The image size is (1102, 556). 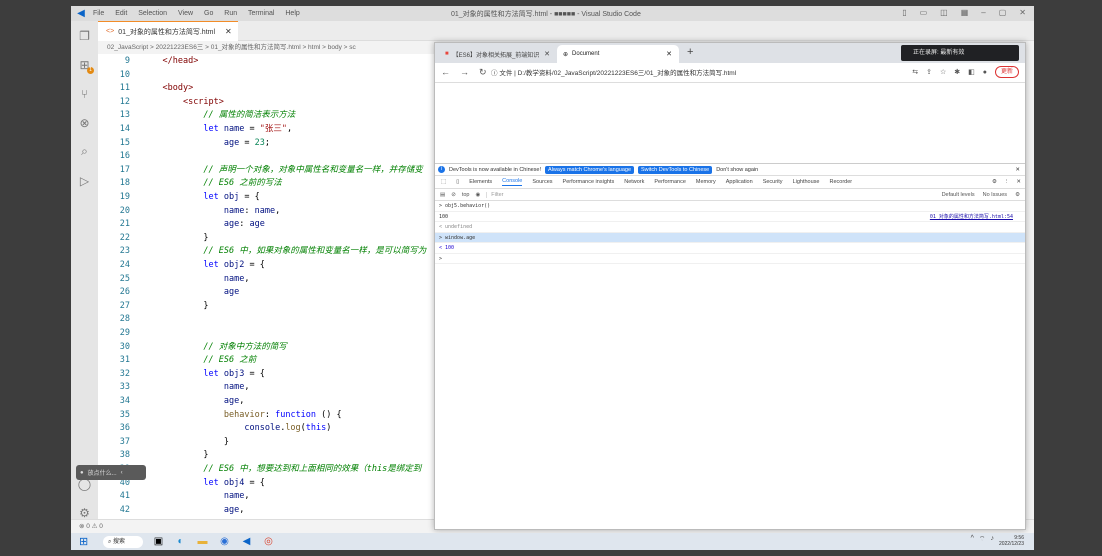 What do you see at coordinates (480, 182) in the screenshot?
I see `tab-elements: Elements` at bounding box center [480, 182].